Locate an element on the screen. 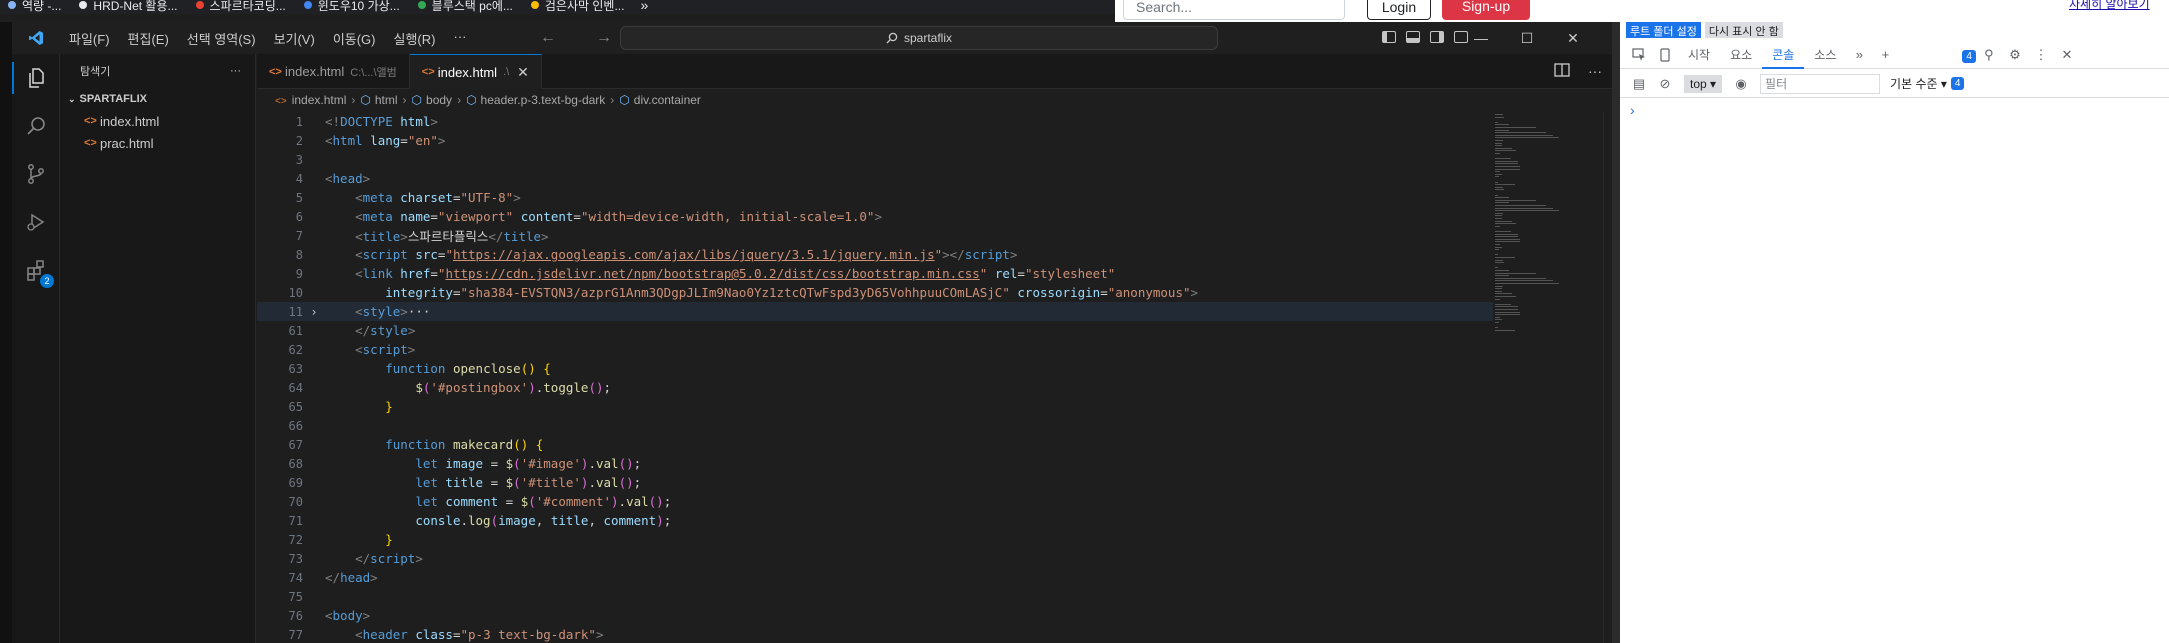 The image size is (2169, 643). console-prompt: › is located at coordinates (1632, 110).